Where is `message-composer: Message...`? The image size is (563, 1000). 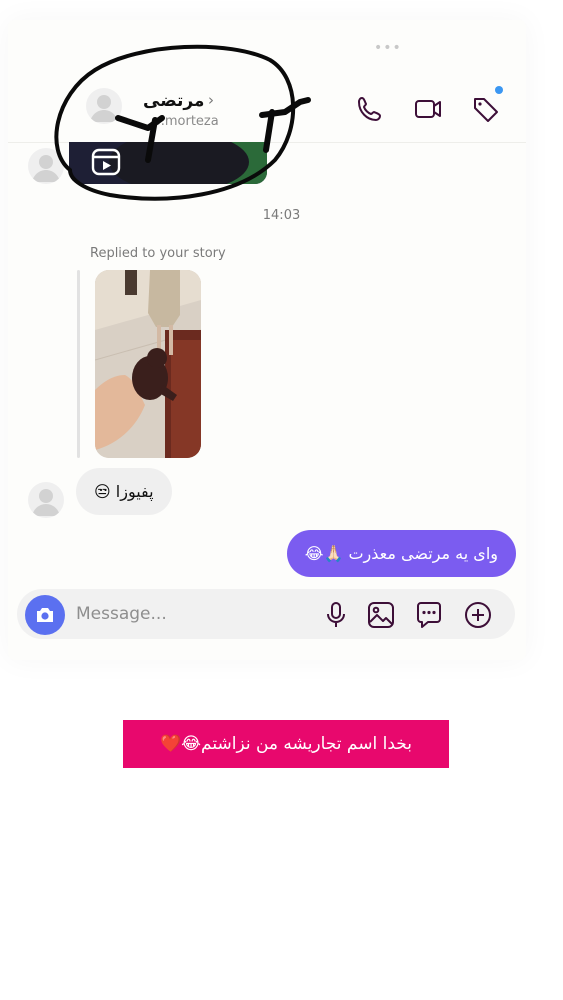
message-composer: Message... is located at coordinates (266, 614).